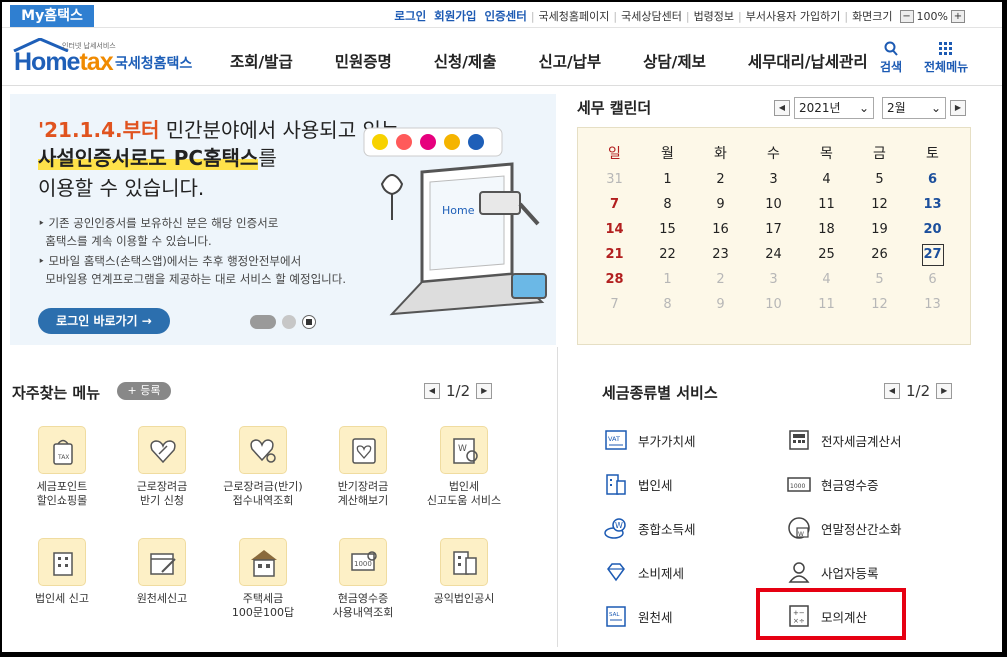 Image resolution: width=1007 pixels, height=657 pixels. Describe the element at coordinates (958, 16) in the screenshot. I see `zoom-in-button: +` at that location.